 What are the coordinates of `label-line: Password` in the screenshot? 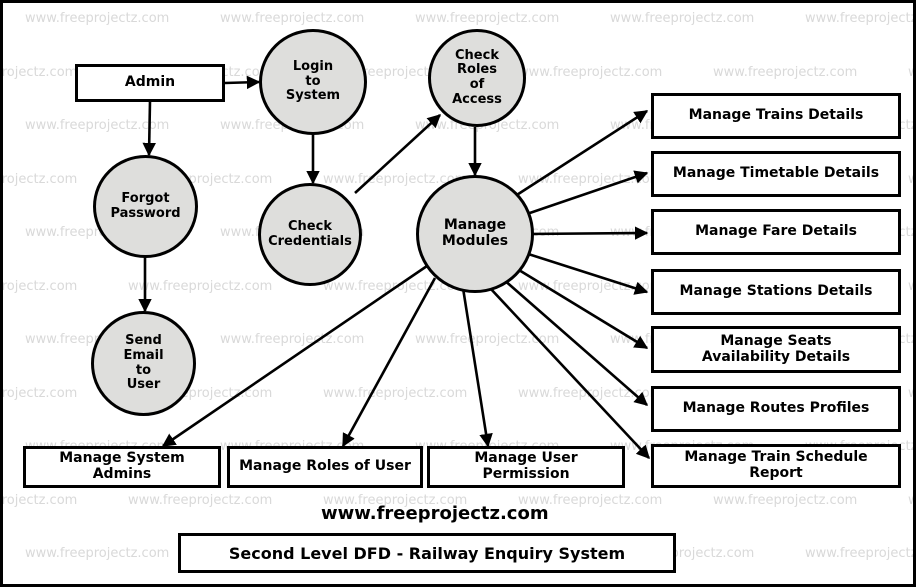 It's located at (145, 213).